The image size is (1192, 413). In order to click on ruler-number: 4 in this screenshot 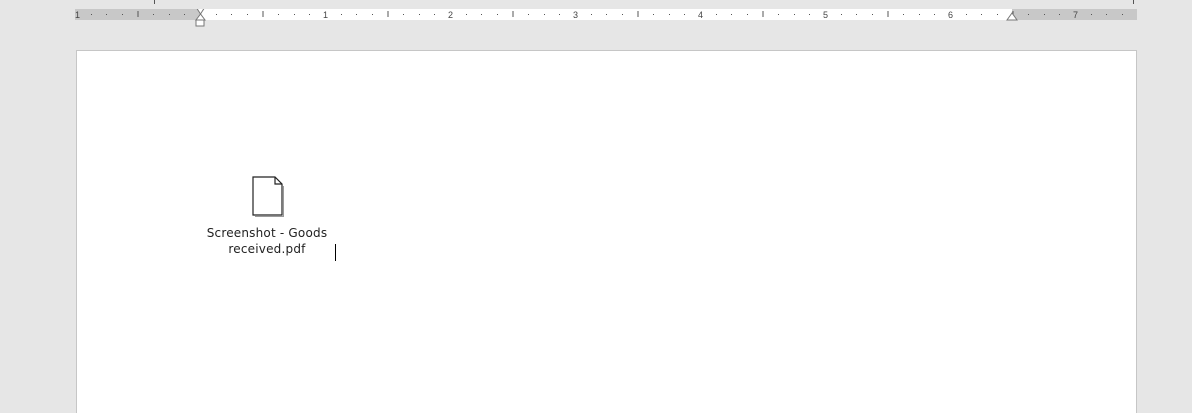, I will do `click(700, 15)`.